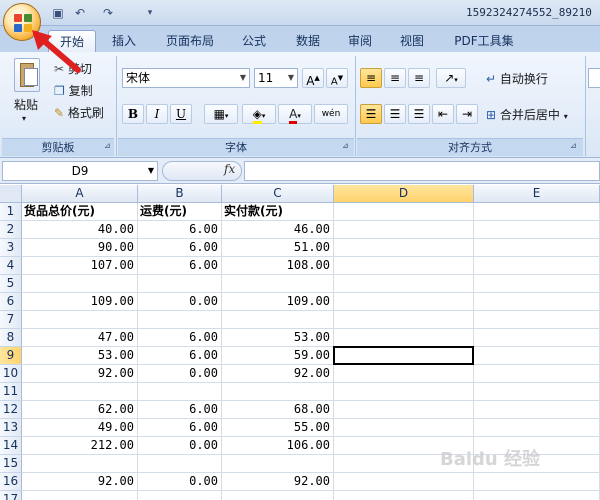  Describe the element at coordinates (537, 284) in the screenshot. I see `cell-e5` at that location.